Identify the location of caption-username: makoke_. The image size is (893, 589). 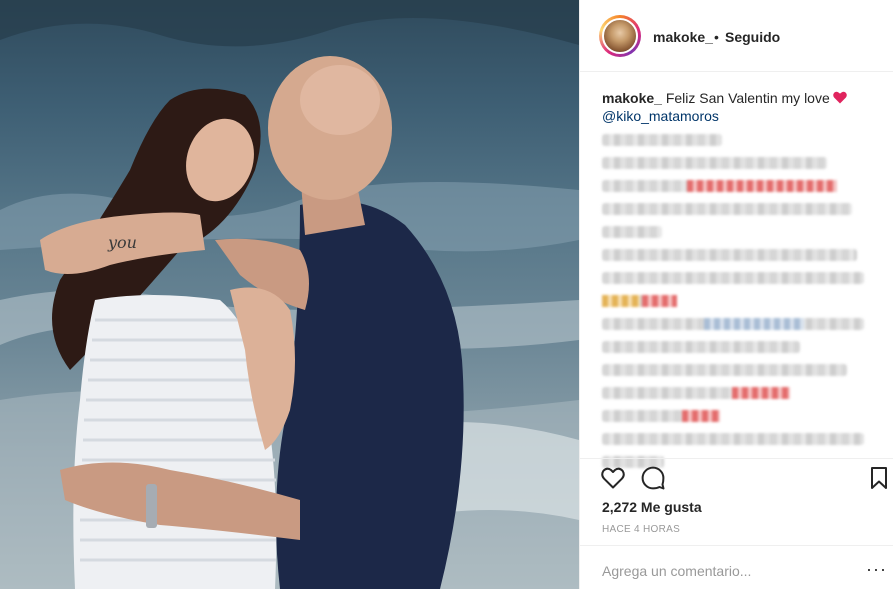
(632, 98).